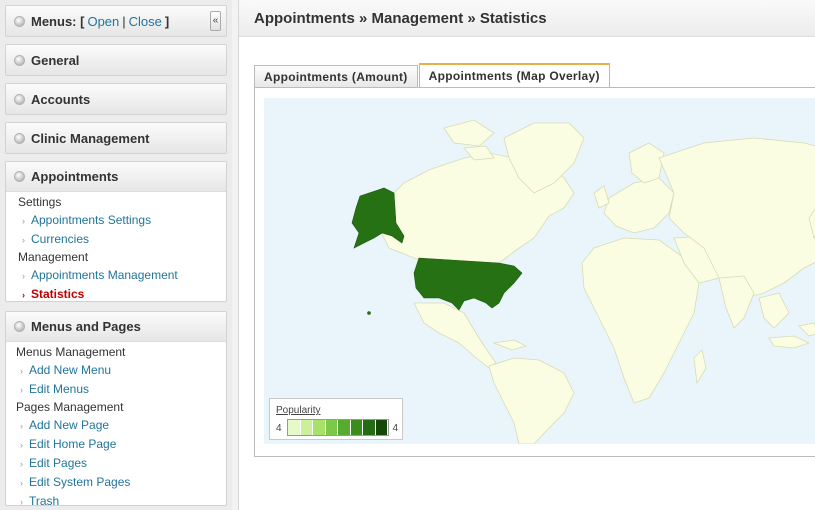 Image resolution: width=815 pixels, height=510 pixels. I want to click on legend-max-value: 4, so click(395, 428).